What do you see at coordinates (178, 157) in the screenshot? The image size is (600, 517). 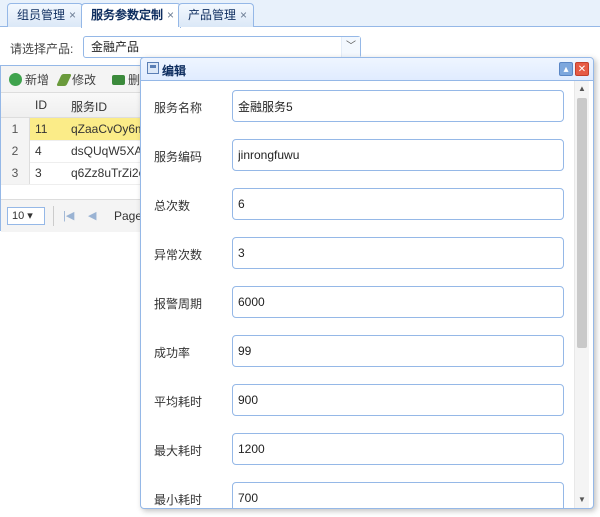 I see `service-code-label: 服务编码` at bounding box center [178, 157].